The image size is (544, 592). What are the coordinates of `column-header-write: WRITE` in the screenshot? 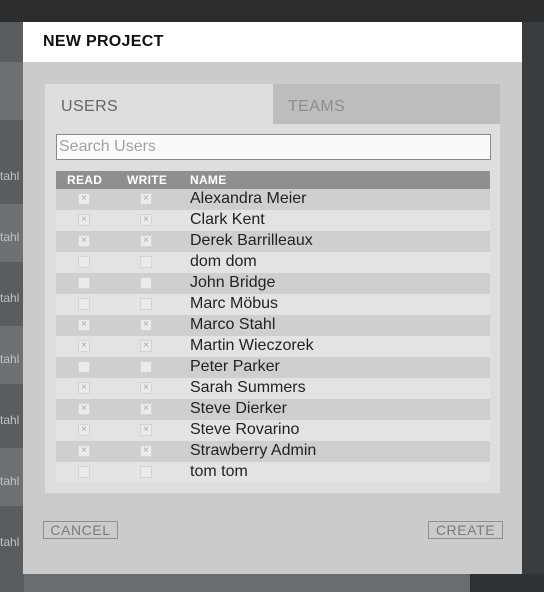 It's located at (147, 180).